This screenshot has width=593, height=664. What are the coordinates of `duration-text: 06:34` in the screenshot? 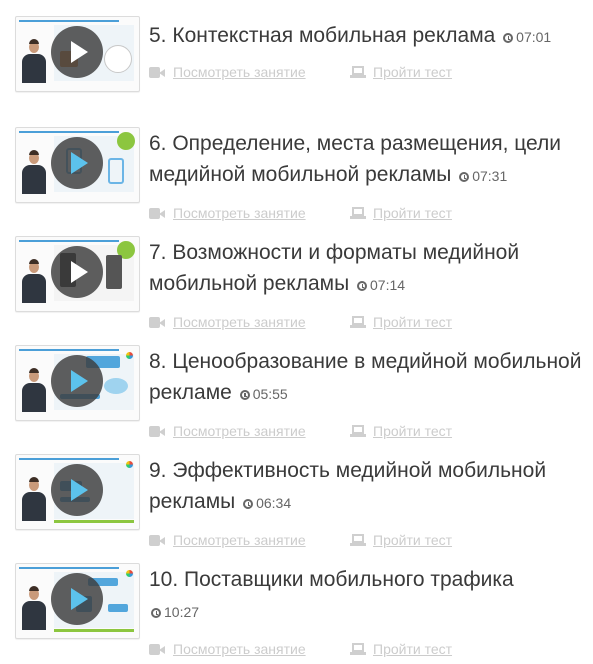 It's located at (274, 503).